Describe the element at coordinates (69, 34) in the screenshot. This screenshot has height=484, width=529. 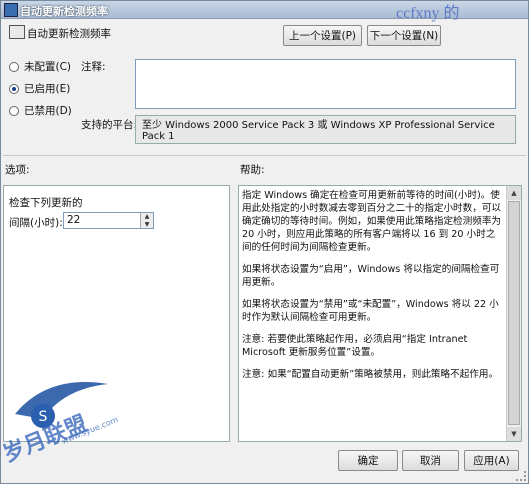
I see `policy-title: 自动更新检测频率` at that location.